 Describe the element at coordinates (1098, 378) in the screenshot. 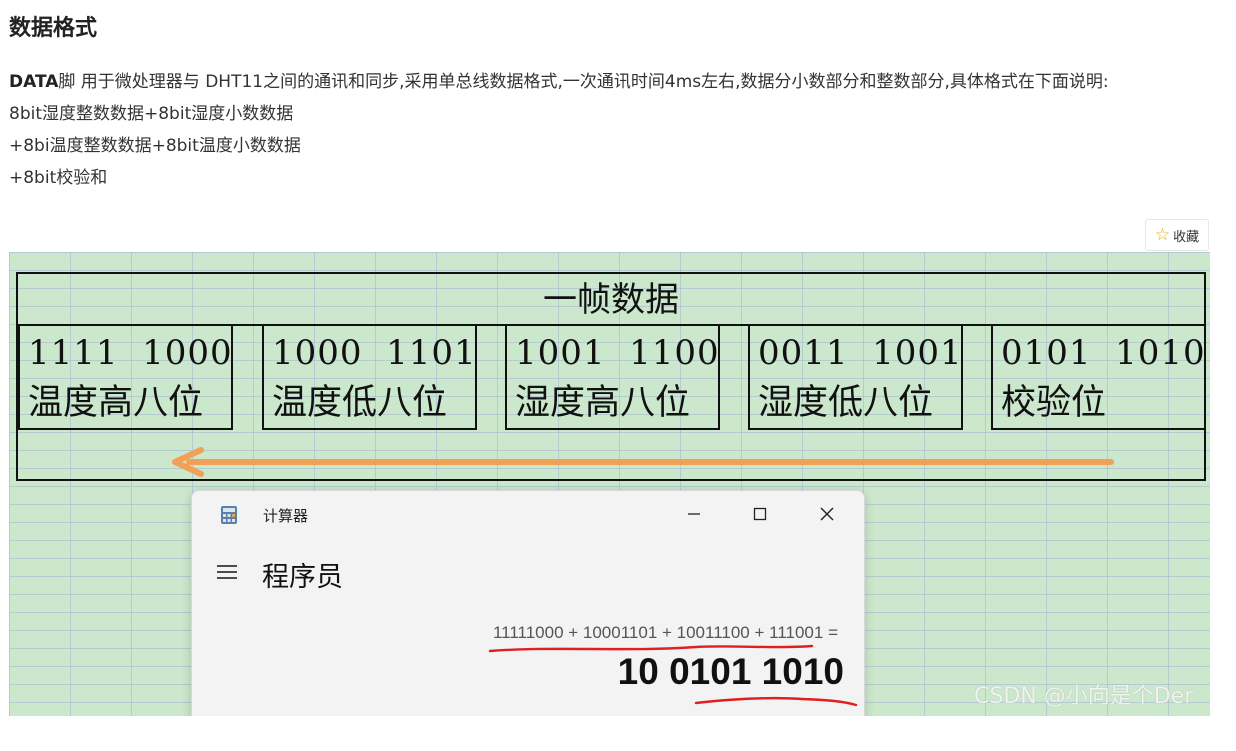

I see `frame-cell-5: 0101 1010 校验位` at that location.